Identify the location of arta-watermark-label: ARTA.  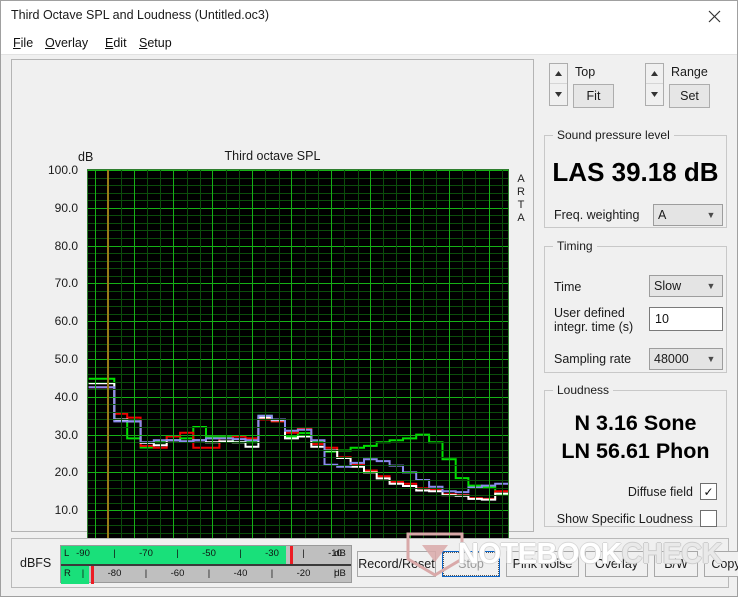
(521, 199).